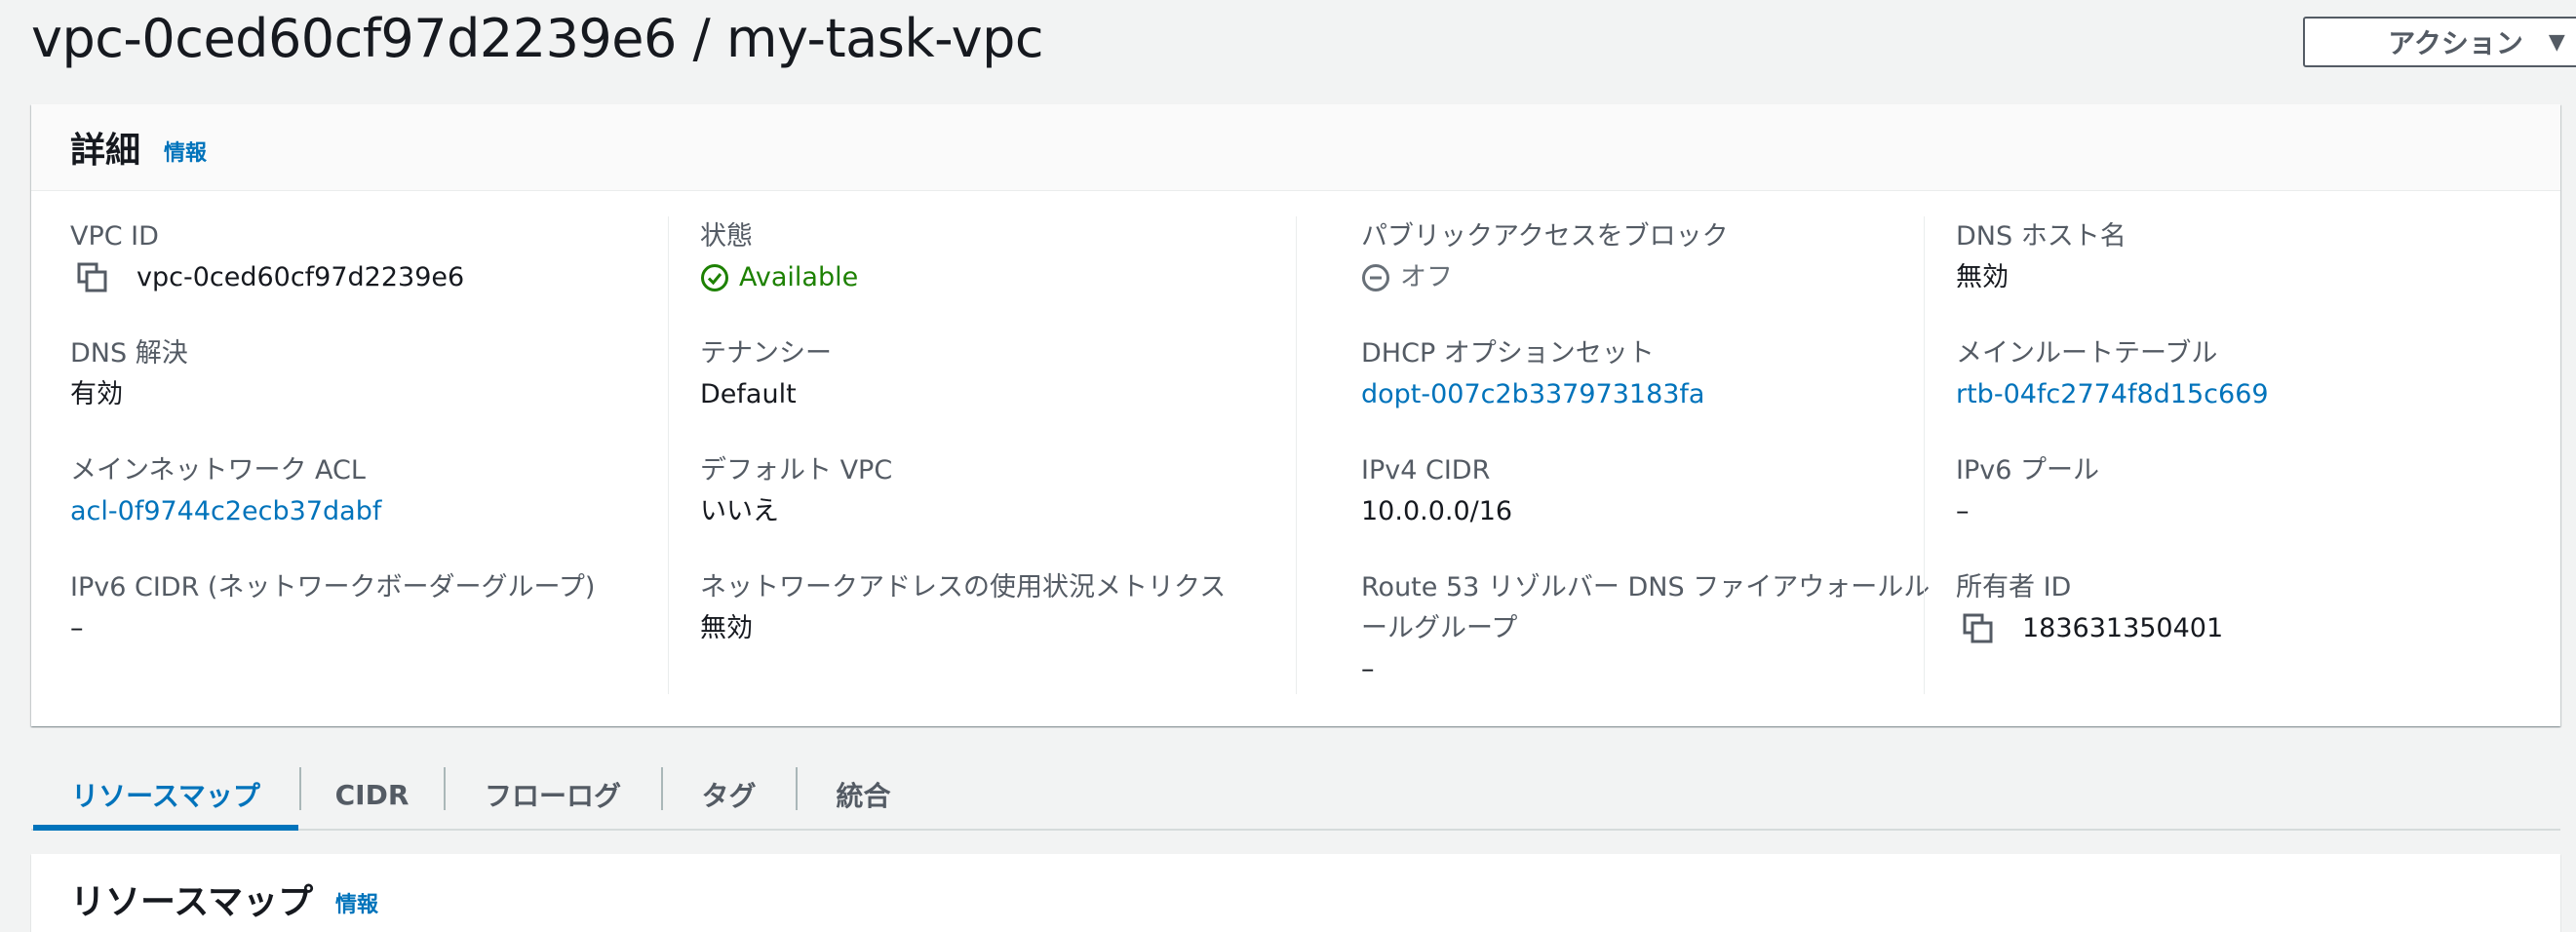 The image size is (2576, 932). I want to click on vpc-id-text: vpc-0ced60cf97d2239e6, so click(301, 277).